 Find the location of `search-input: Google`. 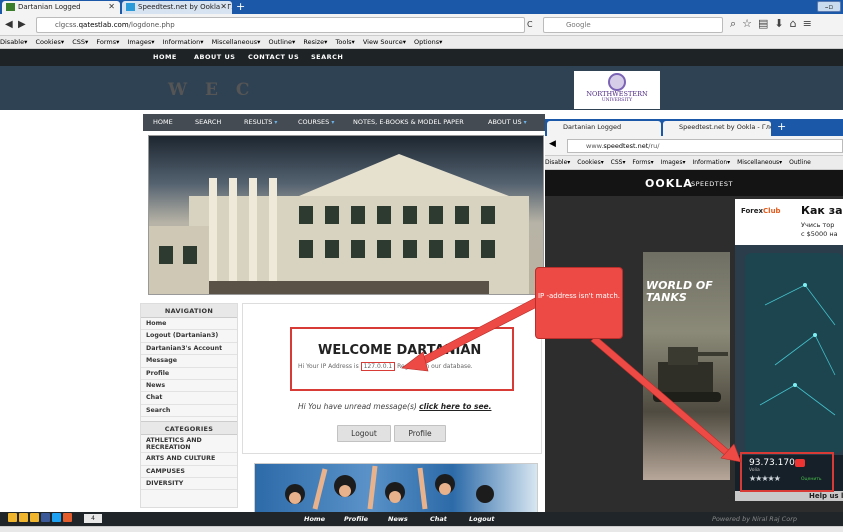

search-input: Google is located at coordinates (633, 25).